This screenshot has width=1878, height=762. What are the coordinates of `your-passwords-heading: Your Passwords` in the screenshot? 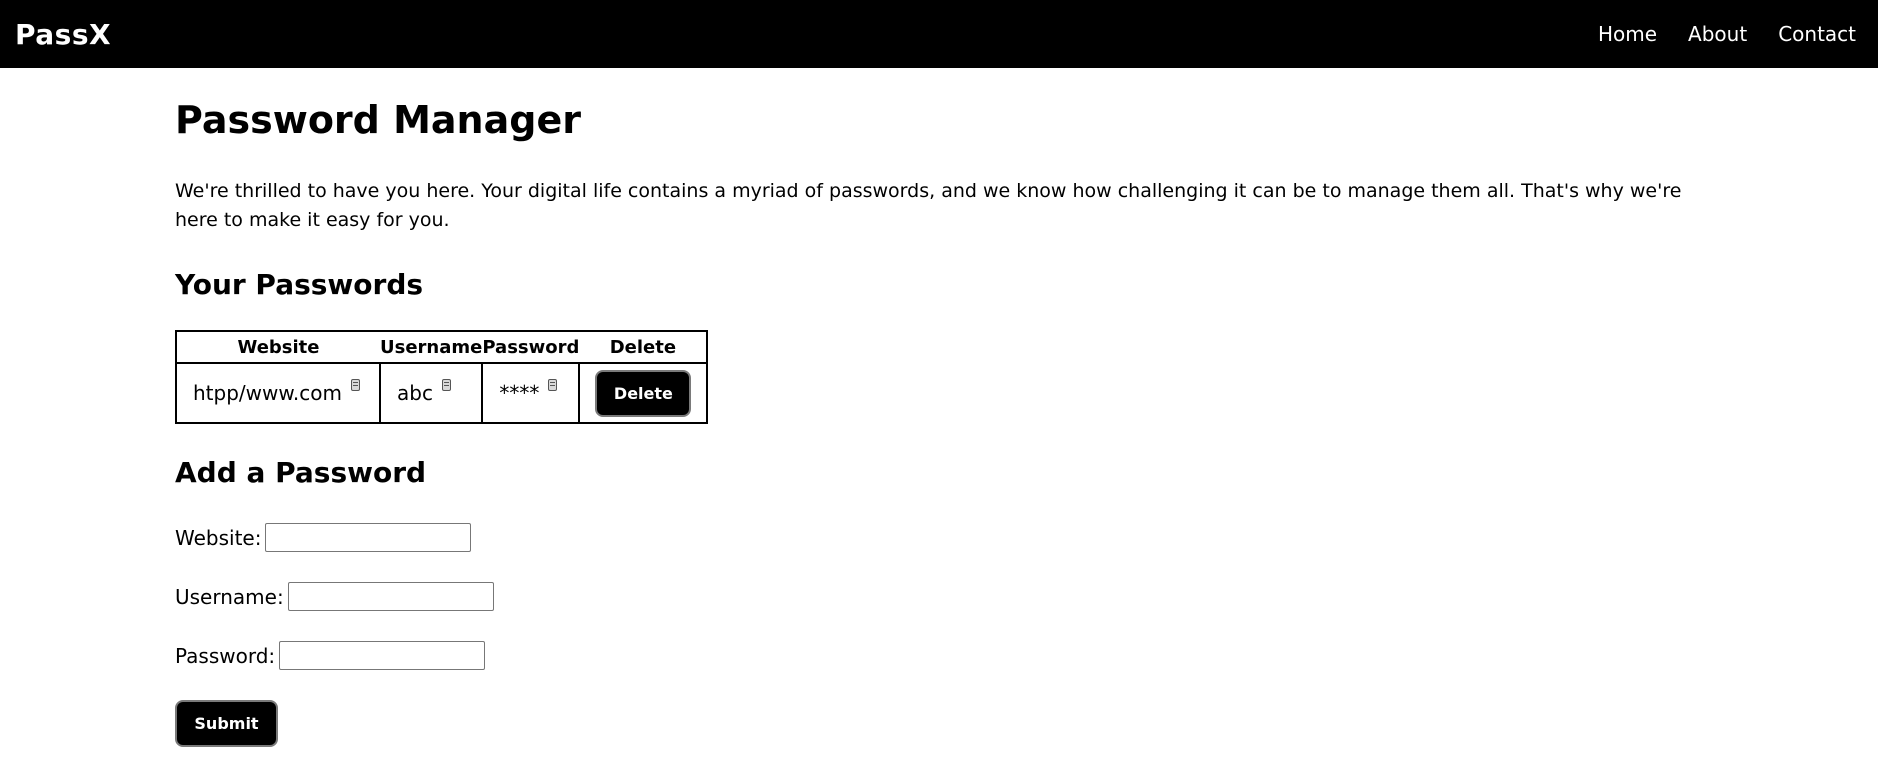 It's located at (299, 284).